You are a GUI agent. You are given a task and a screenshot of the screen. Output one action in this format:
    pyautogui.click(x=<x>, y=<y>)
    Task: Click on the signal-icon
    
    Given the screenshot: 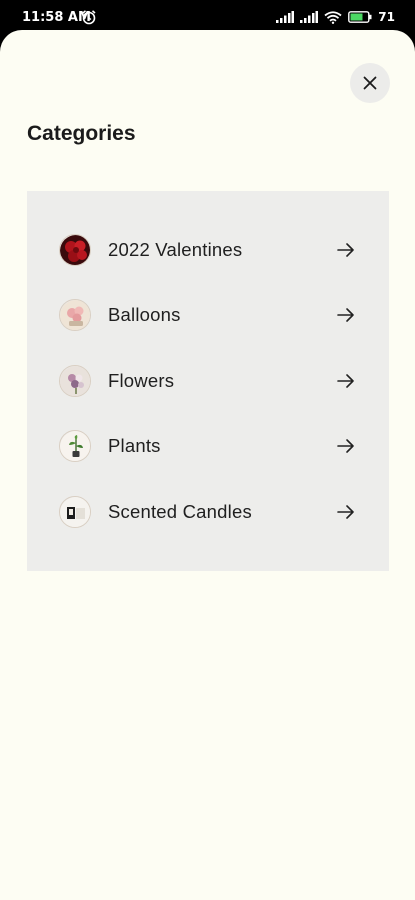 What is the action you would take?
    pyautogui.click(x=285, y=17)
    